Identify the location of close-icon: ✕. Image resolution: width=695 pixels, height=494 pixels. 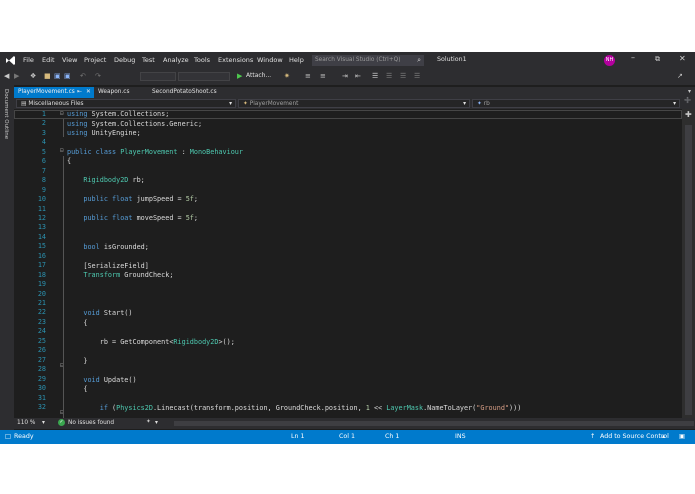
(682, 58).